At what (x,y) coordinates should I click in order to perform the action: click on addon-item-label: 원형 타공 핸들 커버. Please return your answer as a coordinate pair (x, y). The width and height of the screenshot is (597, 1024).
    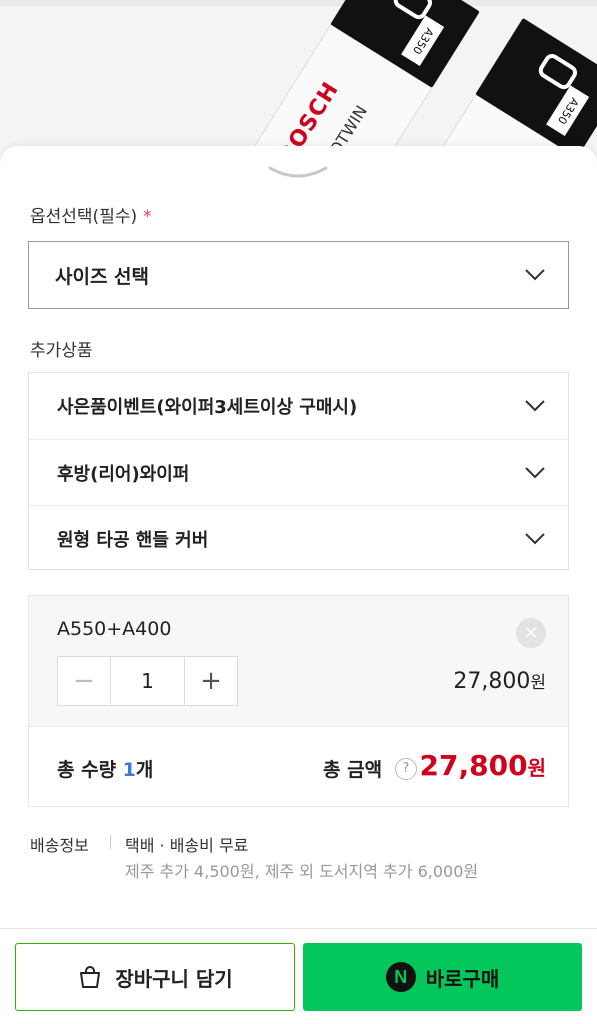
    Looking at the image, I should click on (133, 540).